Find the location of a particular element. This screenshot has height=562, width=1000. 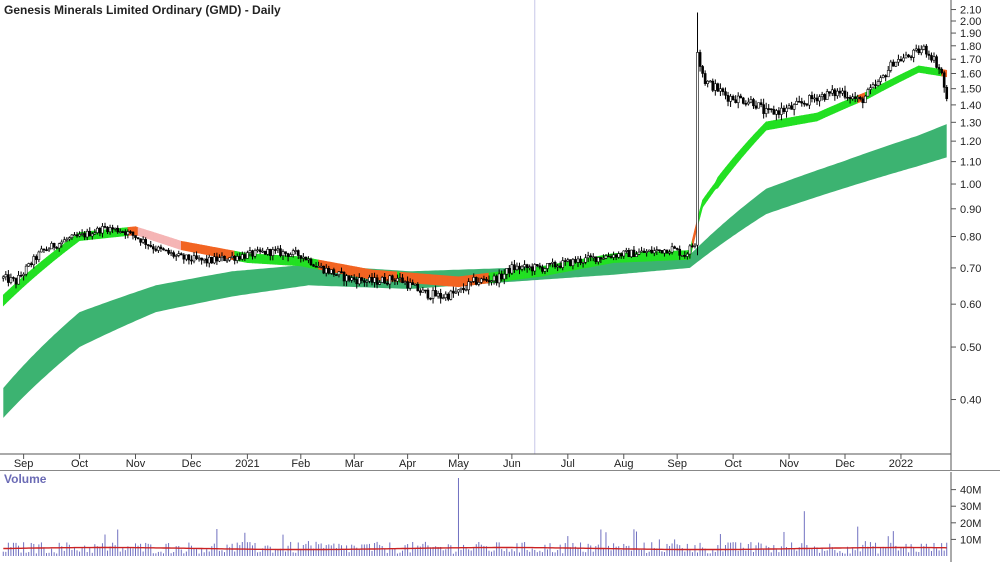

price-tick-label: 1.10 is located at coordinates (970, 163).